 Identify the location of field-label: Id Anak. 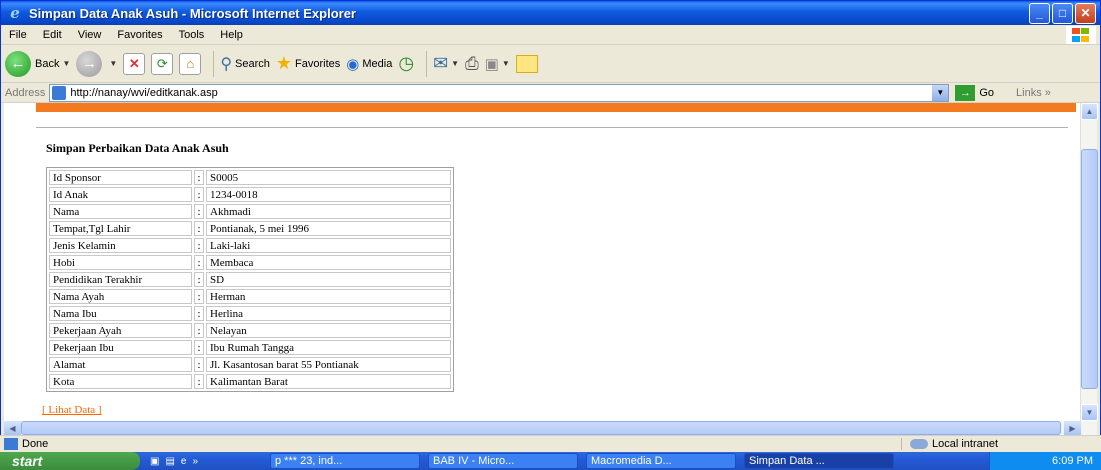
(120, 194).